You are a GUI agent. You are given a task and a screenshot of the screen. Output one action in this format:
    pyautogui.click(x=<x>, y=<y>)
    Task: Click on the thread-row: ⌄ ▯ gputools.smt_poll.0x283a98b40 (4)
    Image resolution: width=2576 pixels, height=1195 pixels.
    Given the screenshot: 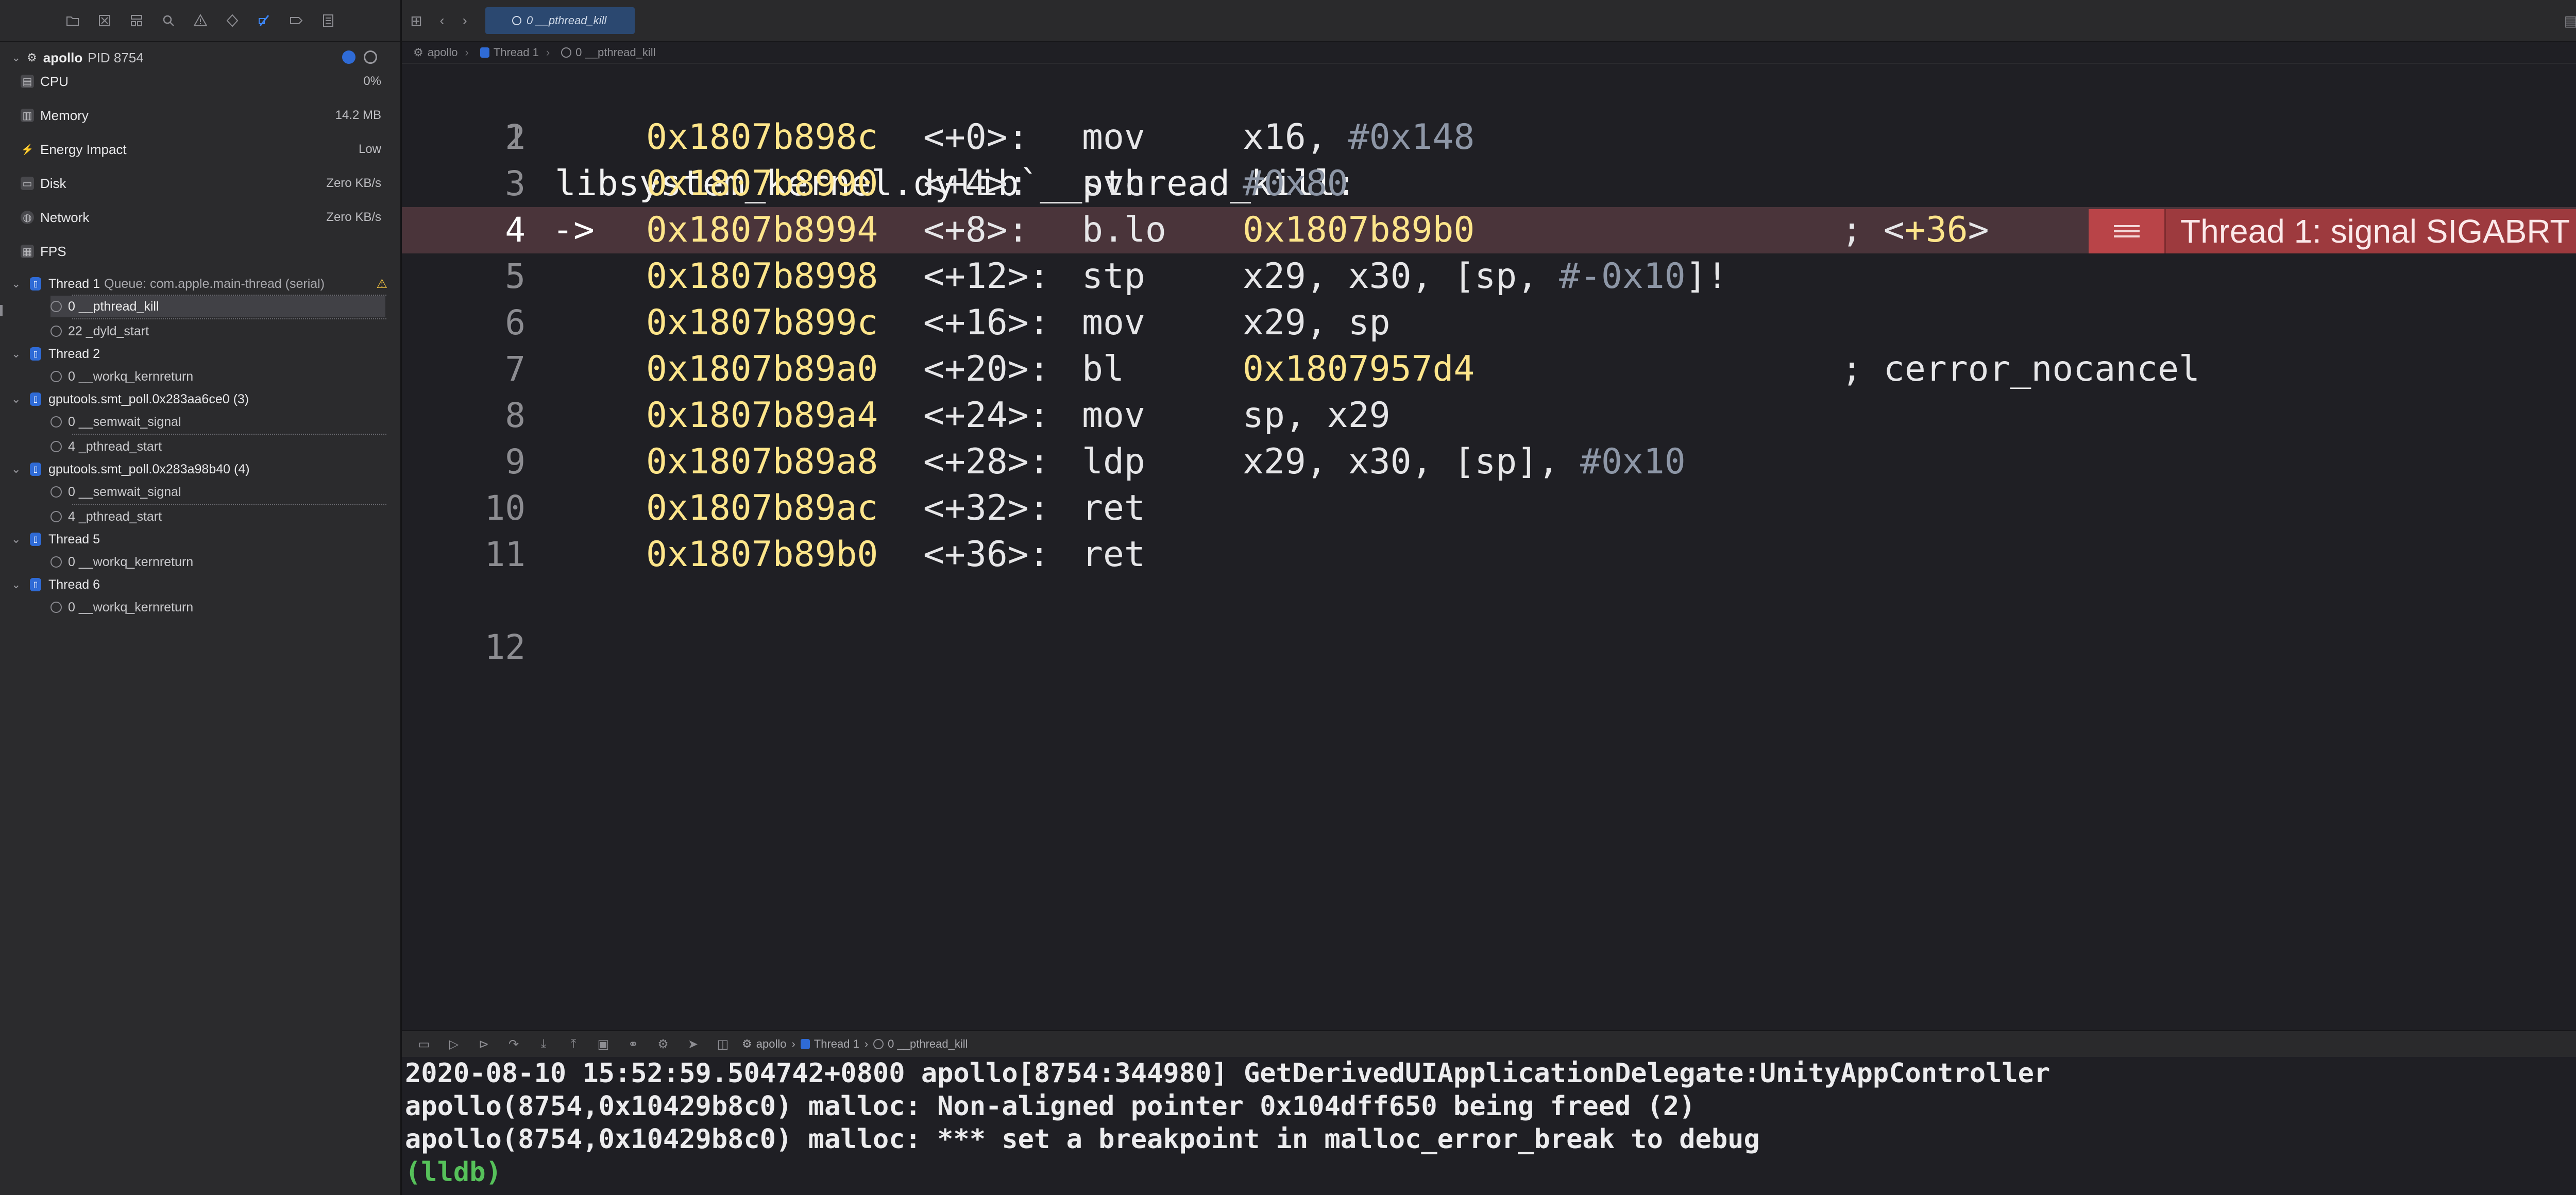 What is the action you would take?
    pyautogui.click(x=199, y=469)
    